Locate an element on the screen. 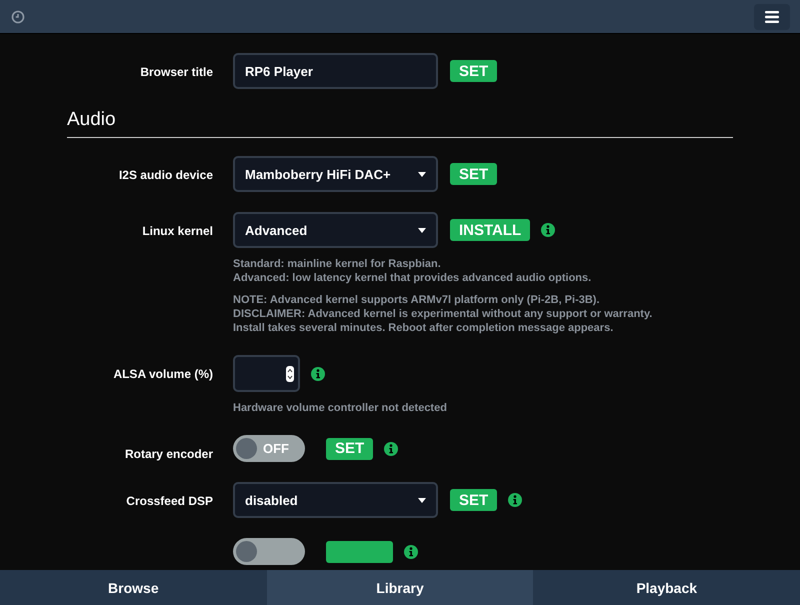  section-heading: Audio is located at coordinates (92, 120).